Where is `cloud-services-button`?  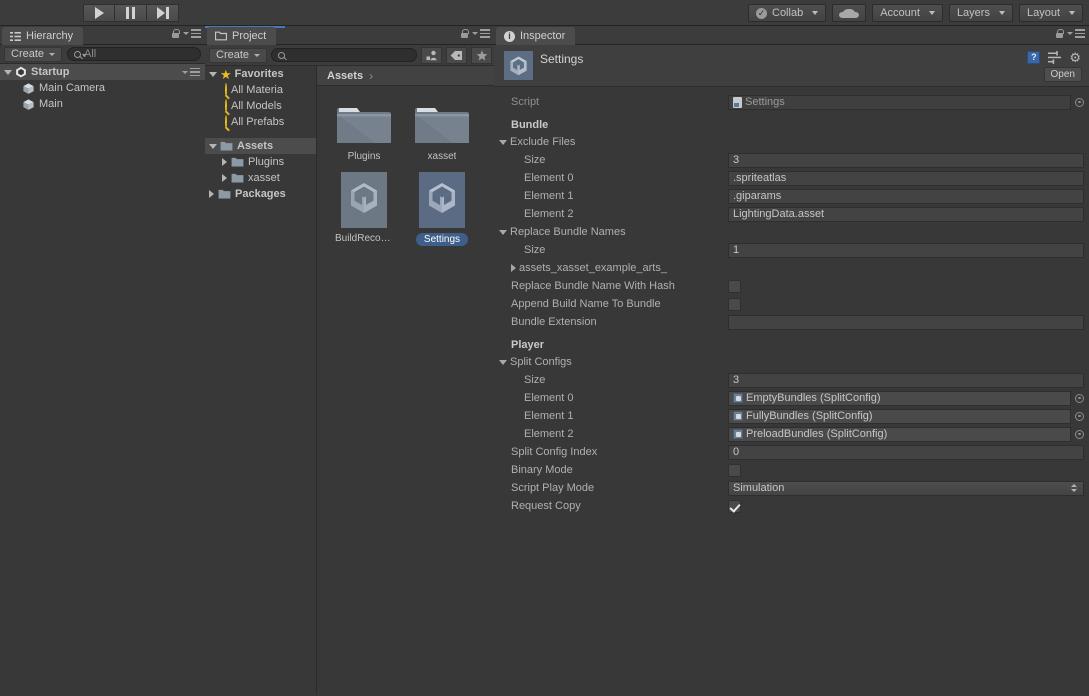 cloud-services-button is located at coordinates (849, 13).